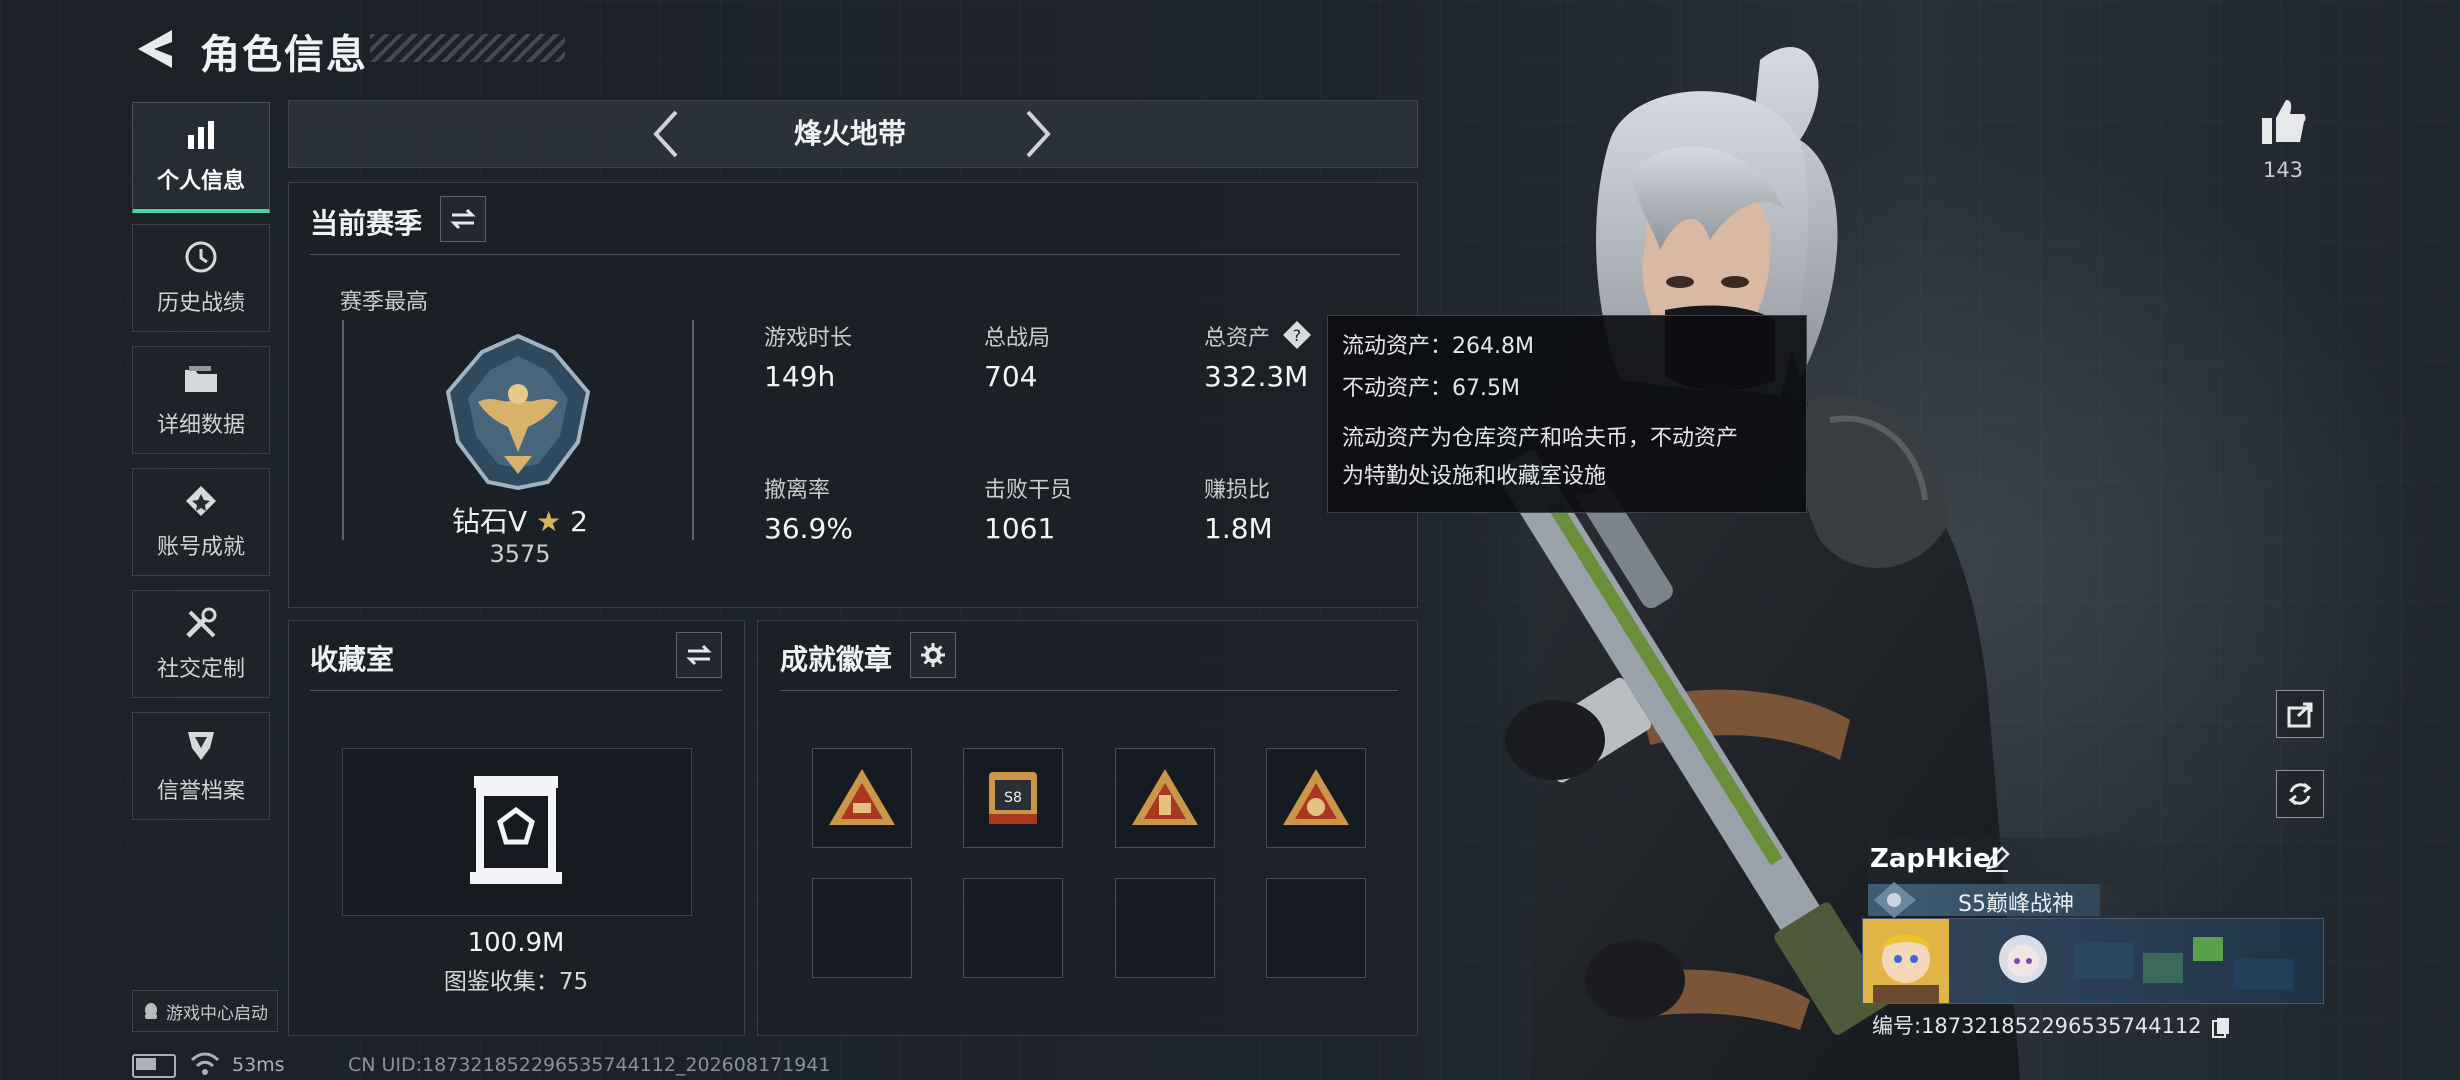  I want to click on sidebar-item-social-custom: 社交定制, so click(201, 644).